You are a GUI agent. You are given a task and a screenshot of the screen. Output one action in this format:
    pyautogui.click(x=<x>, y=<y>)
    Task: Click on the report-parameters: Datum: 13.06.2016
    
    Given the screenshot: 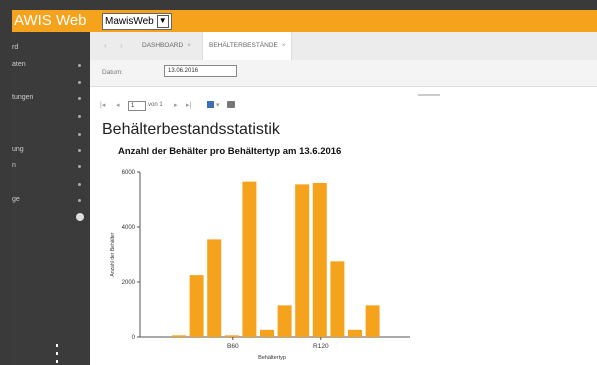 What is the action you would take?
    pyautogui.click(x=343, y=73)
    